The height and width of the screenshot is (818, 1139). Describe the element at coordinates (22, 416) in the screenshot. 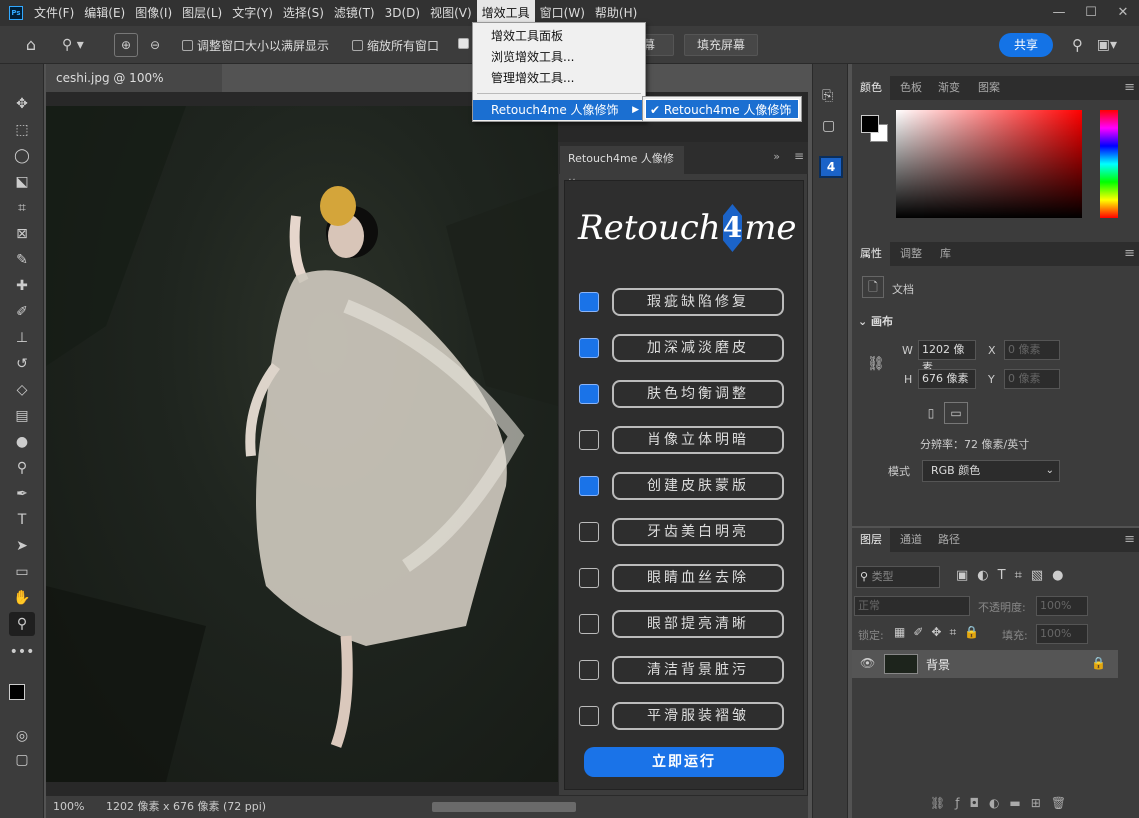

I see `gradient-tool-icon: ▤` at that location.